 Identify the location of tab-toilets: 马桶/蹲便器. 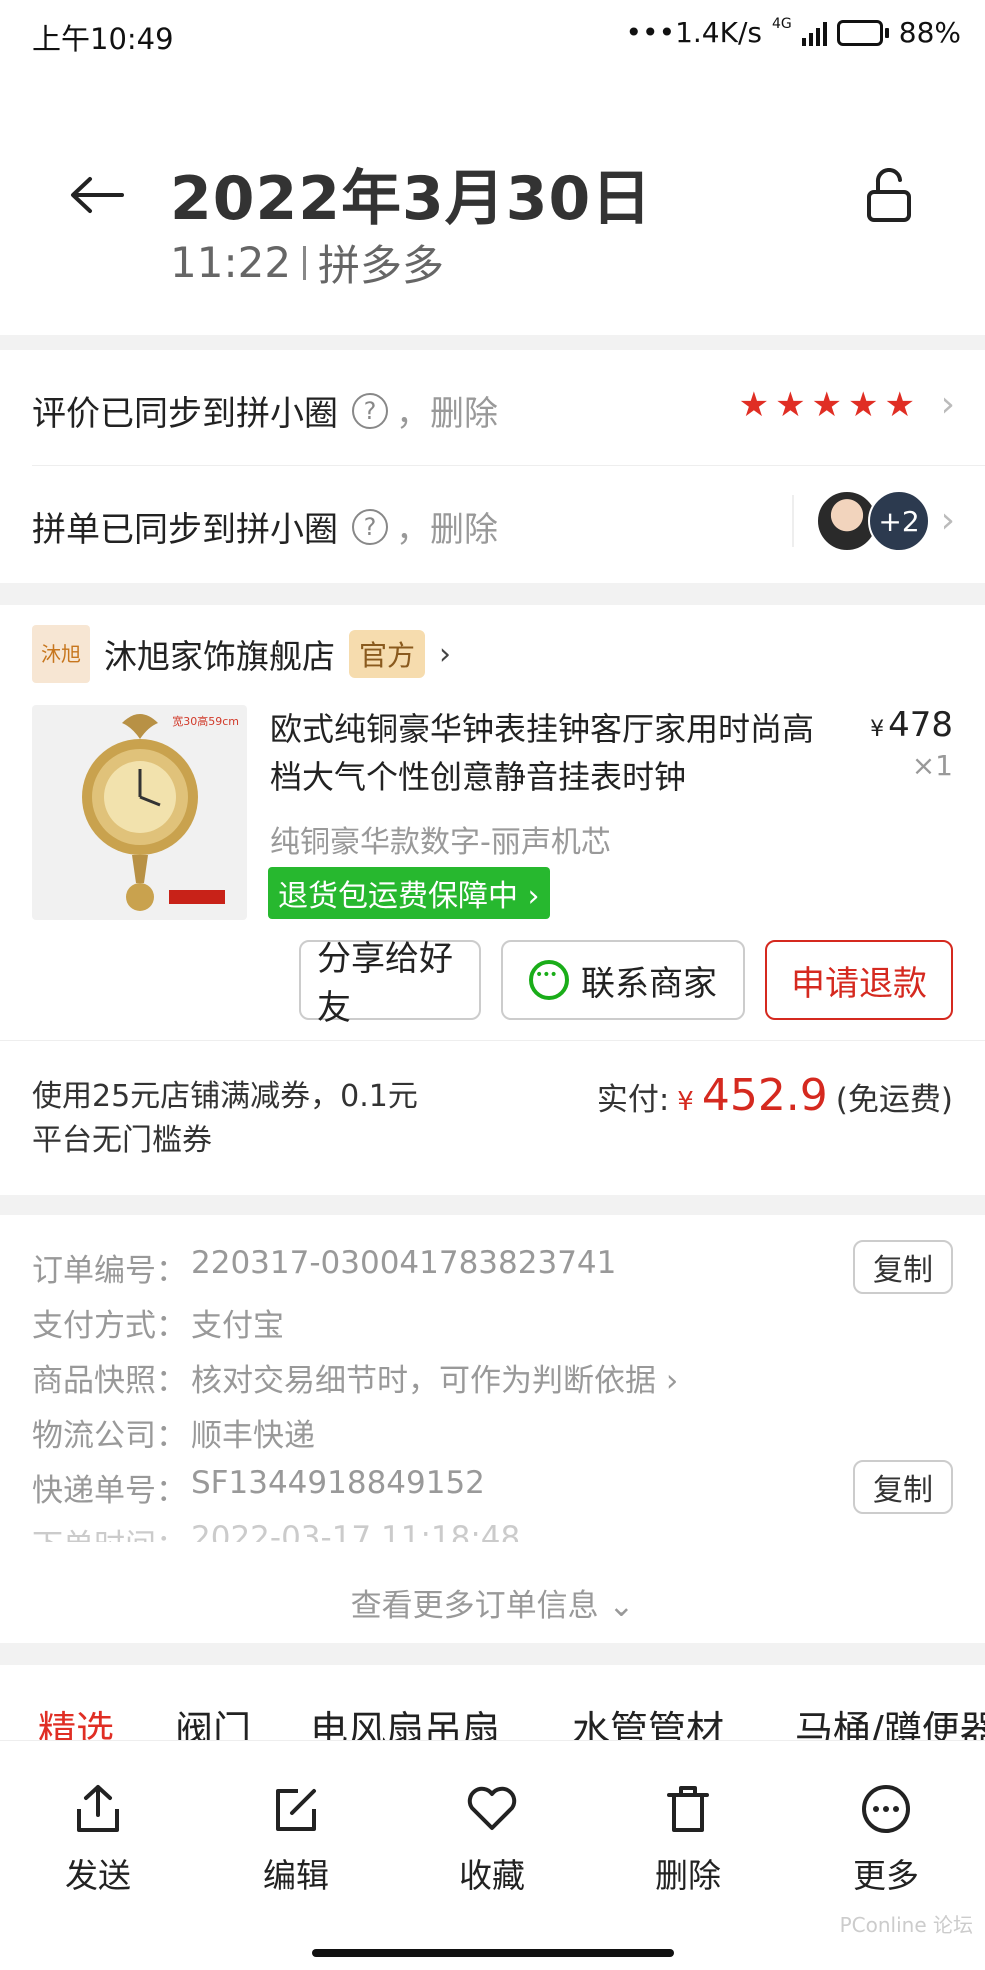
(890, 1719).